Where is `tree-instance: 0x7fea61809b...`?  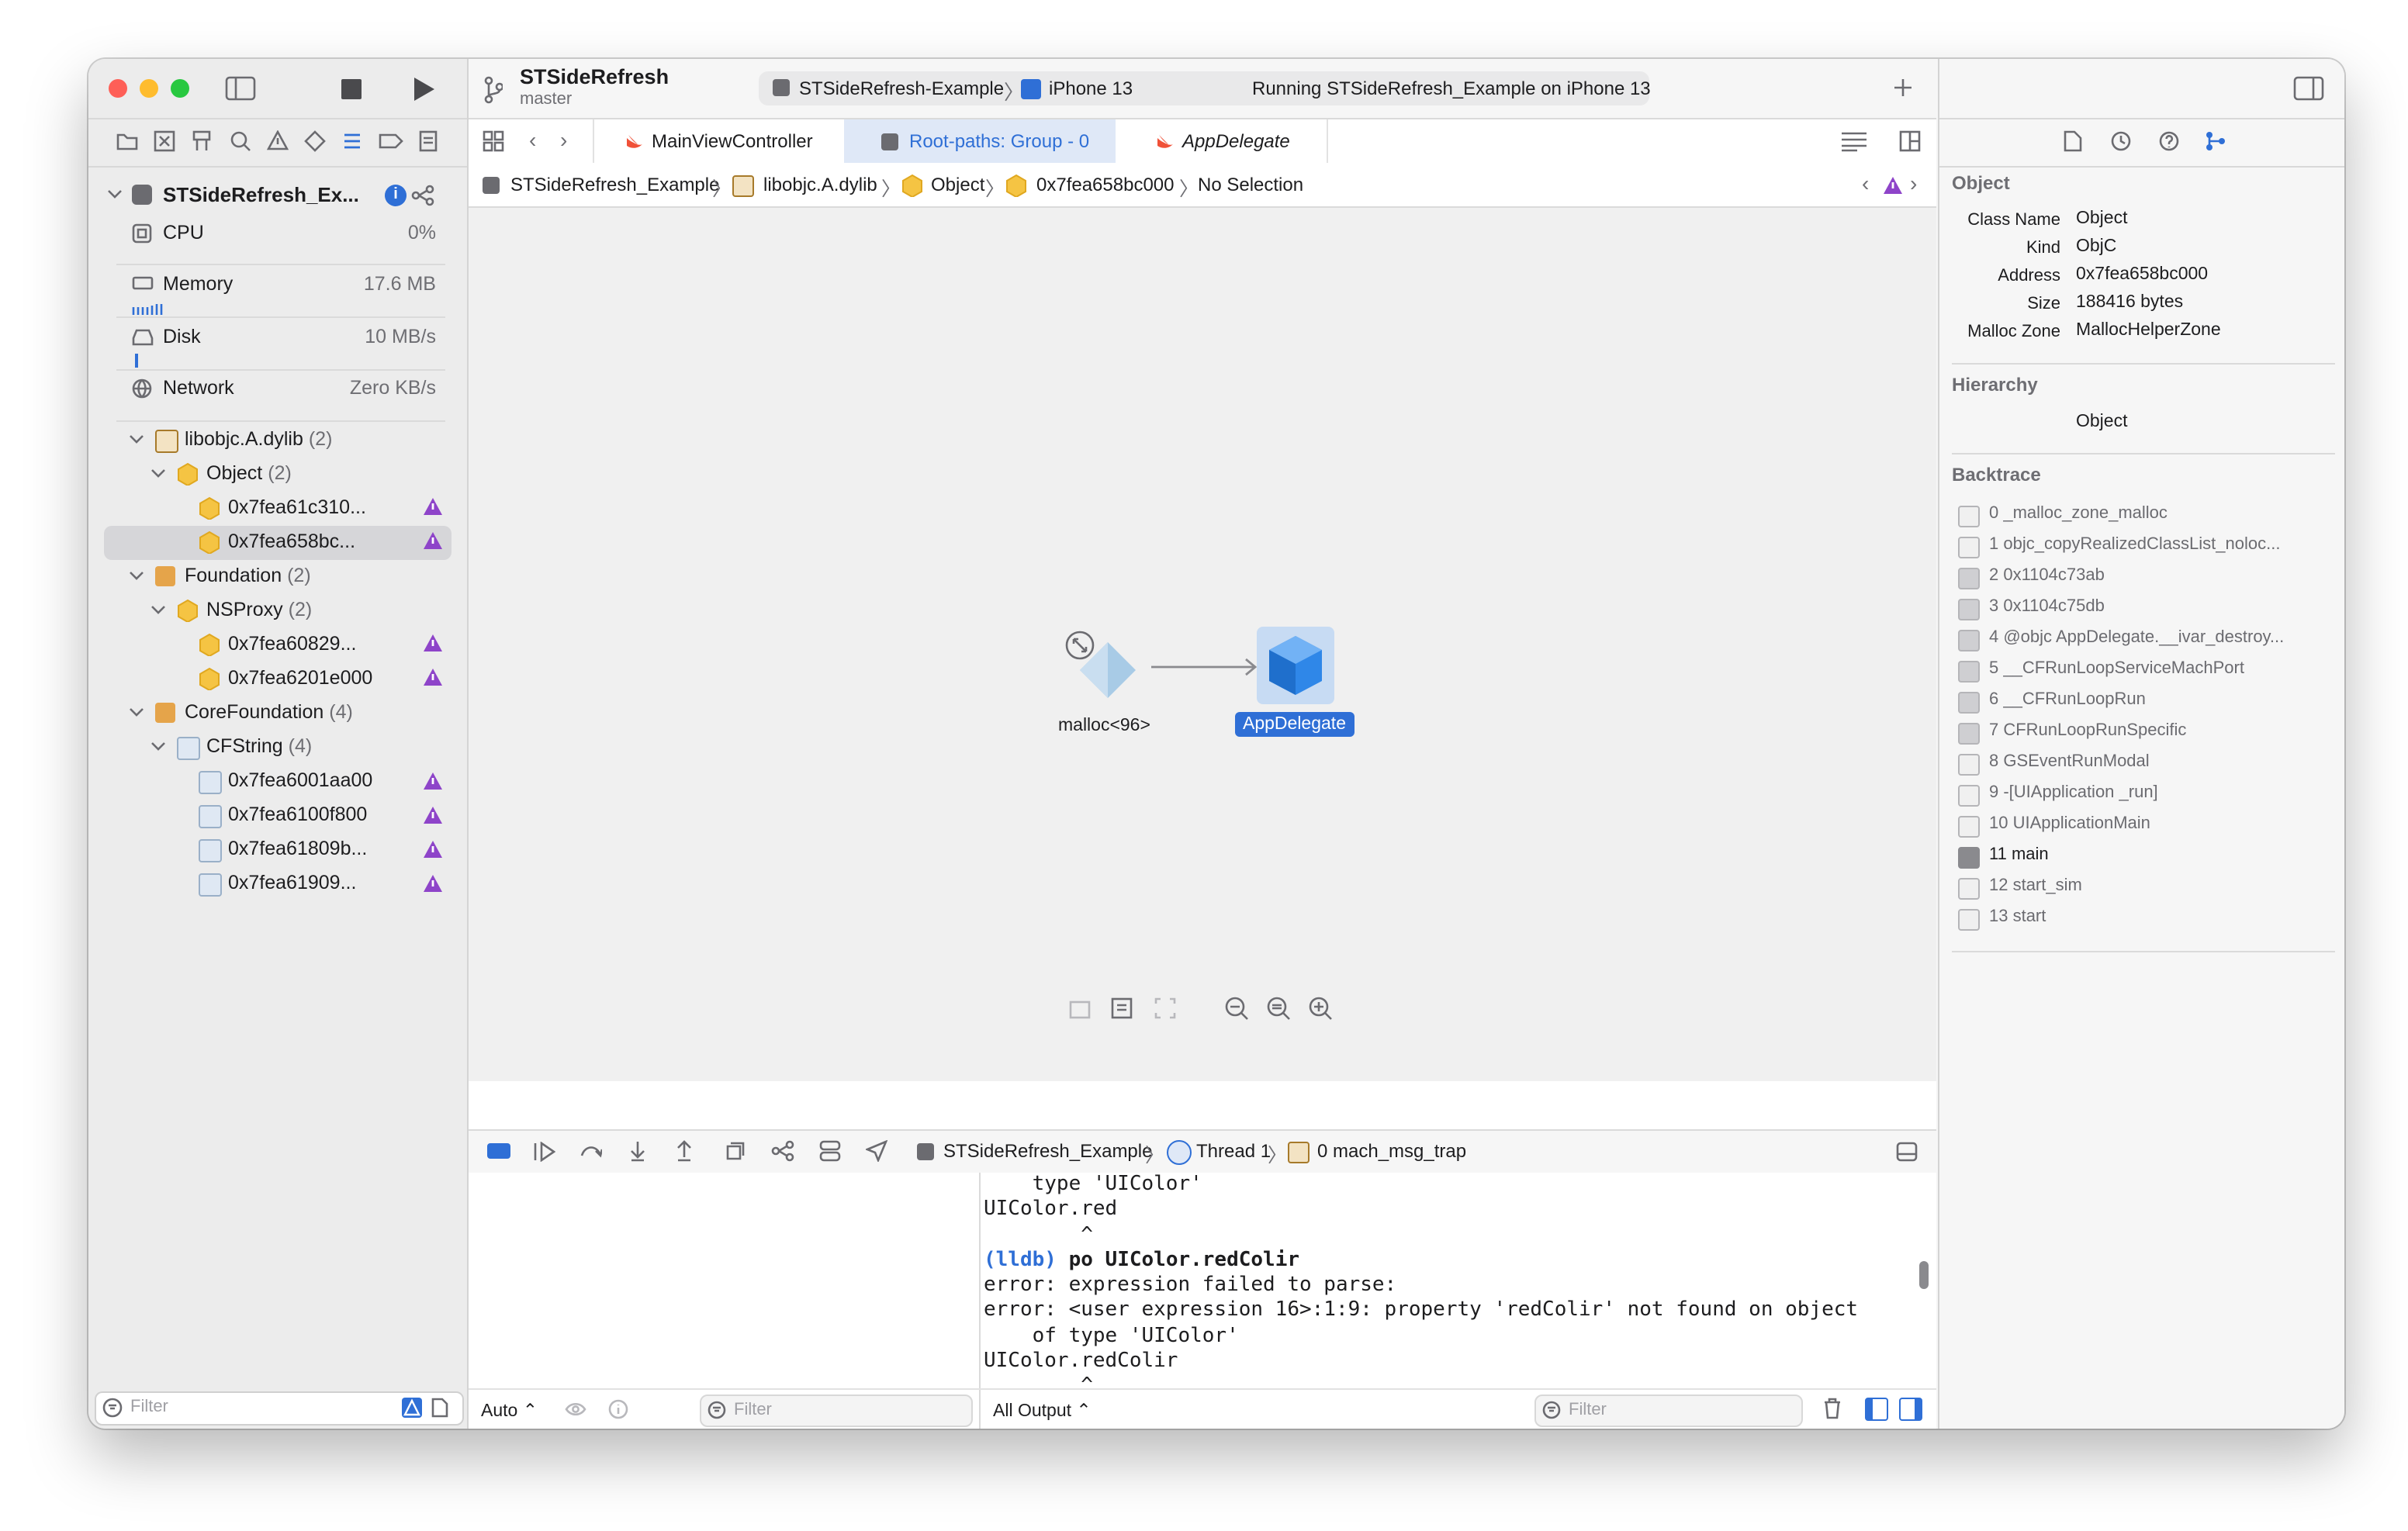
tree-instance: 0x7fea61809b... is located at coordinates (297, 848).